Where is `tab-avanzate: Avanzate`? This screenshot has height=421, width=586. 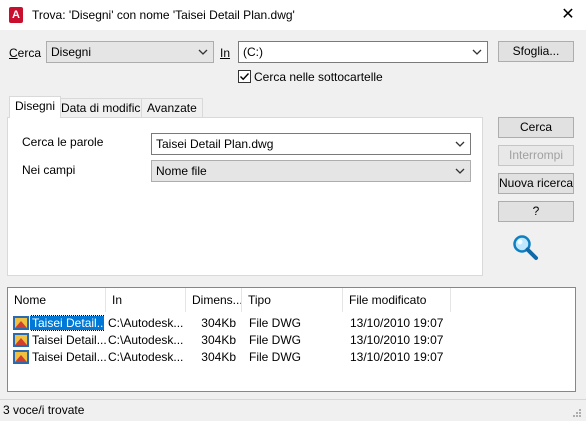
tab-avanzate: Avanzate is located at coordinates (172, 108).